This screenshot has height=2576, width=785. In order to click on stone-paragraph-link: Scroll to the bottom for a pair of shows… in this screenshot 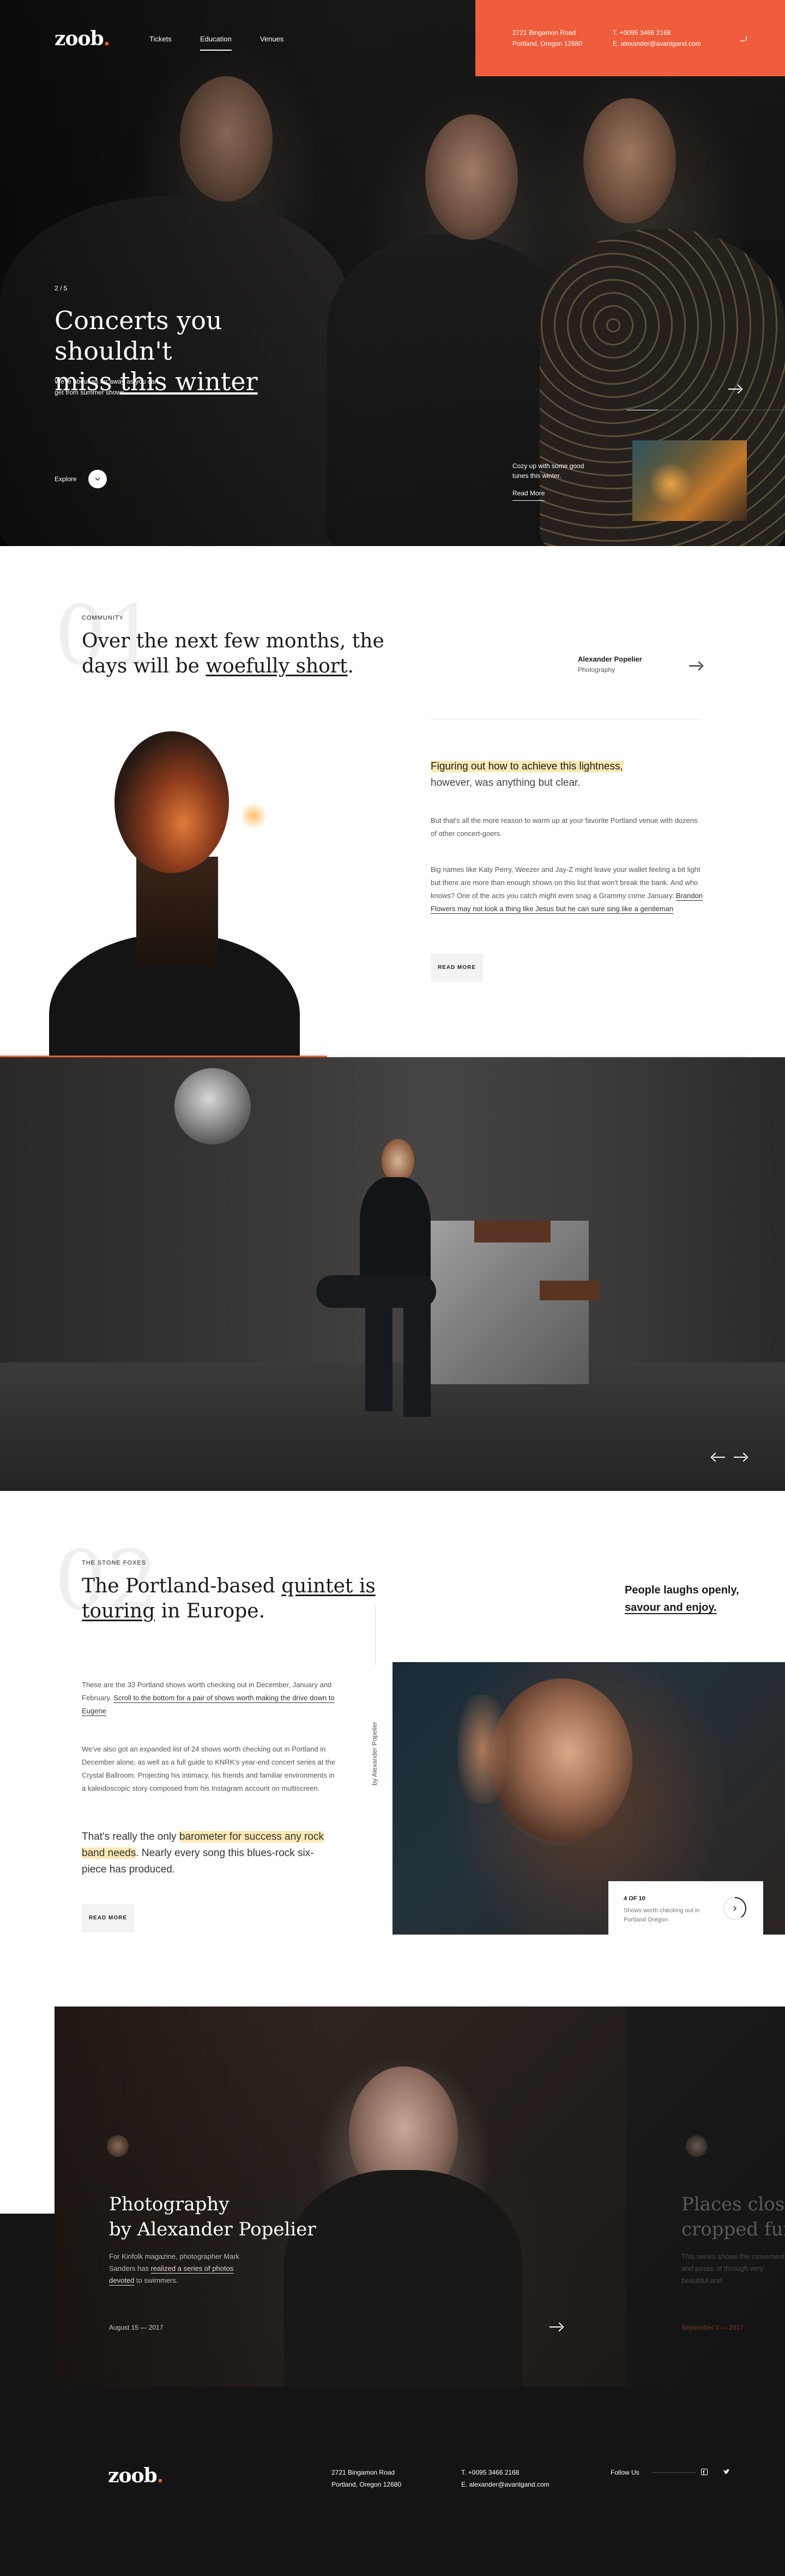, I will do `click(208, 1705)`.